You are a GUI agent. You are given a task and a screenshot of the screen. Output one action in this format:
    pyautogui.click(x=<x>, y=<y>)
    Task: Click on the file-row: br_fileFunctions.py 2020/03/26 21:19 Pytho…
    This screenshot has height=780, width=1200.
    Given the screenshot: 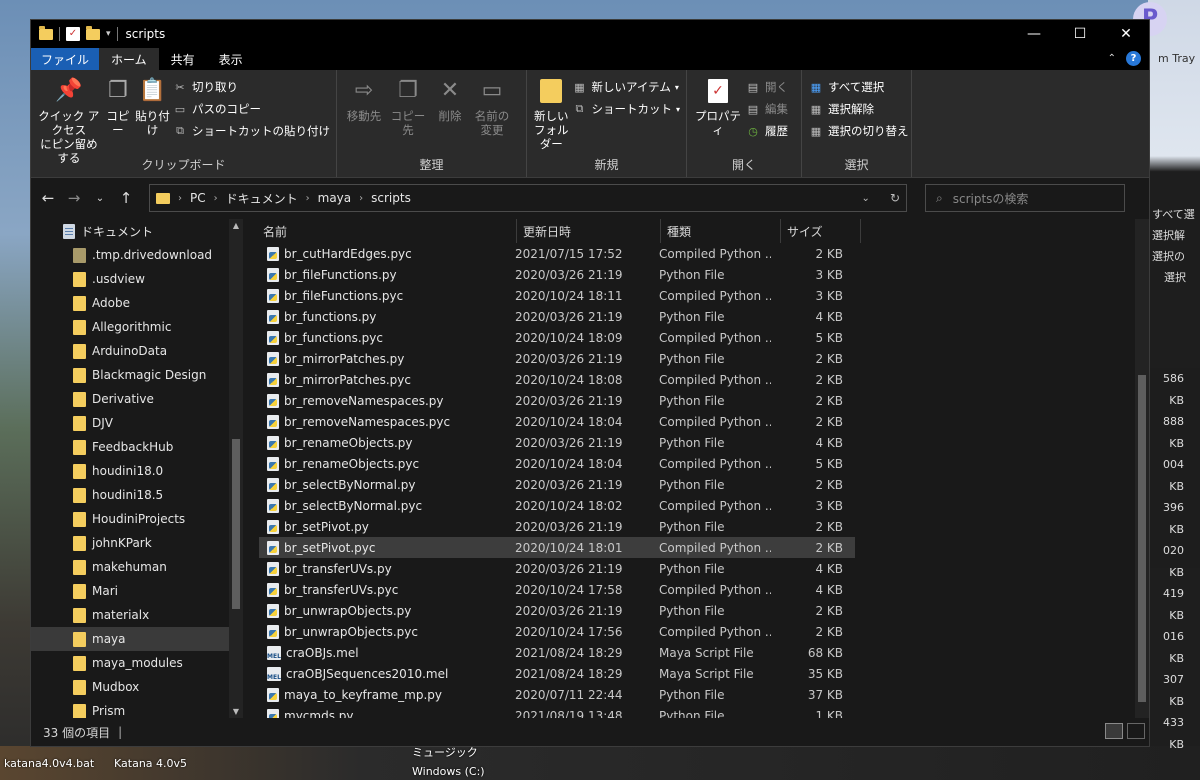 What is the action you would take?
    pyautogui.click(x=557, y=274)
    